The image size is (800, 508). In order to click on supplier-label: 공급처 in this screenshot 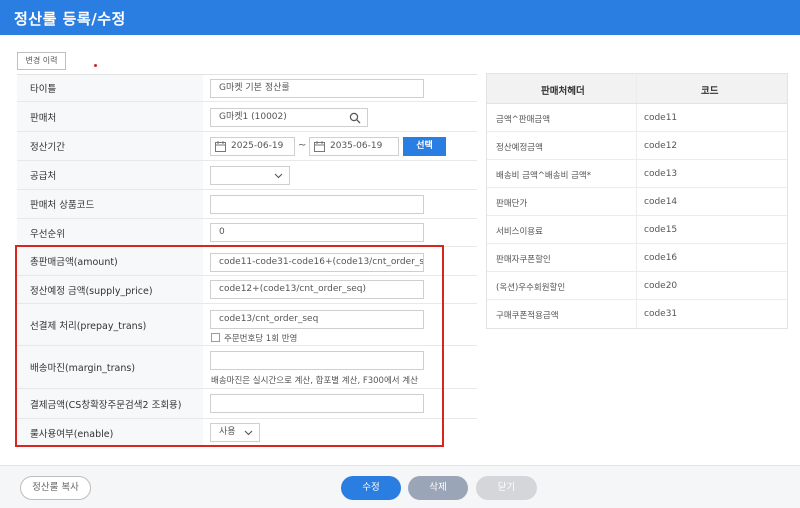, I will do `click(110, 175)`.